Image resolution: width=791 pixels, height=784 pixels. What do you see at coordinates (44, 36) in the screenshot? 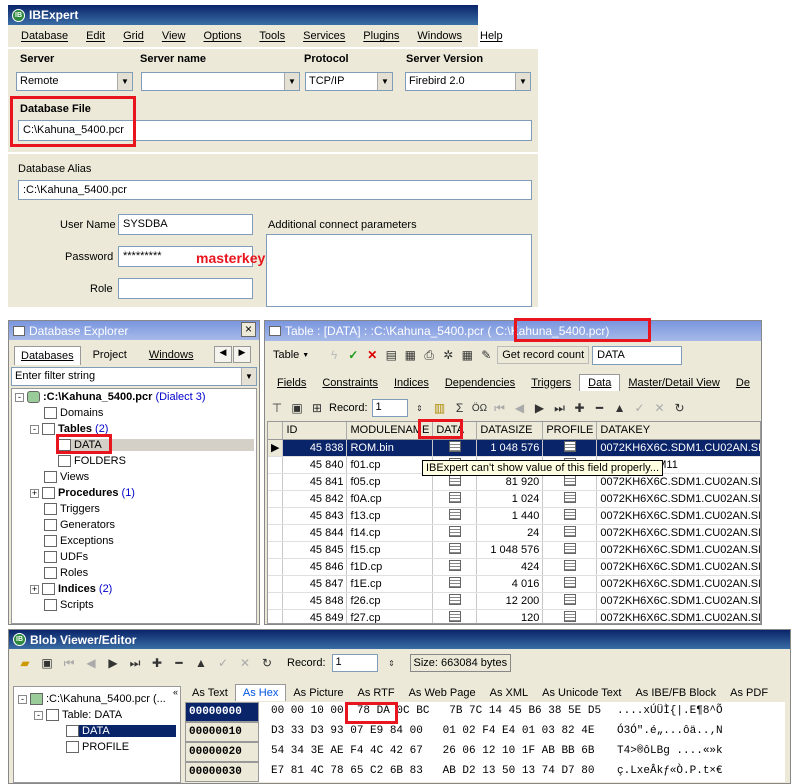
I see `menu-item-database: Database` at bounding box center [44, 36].